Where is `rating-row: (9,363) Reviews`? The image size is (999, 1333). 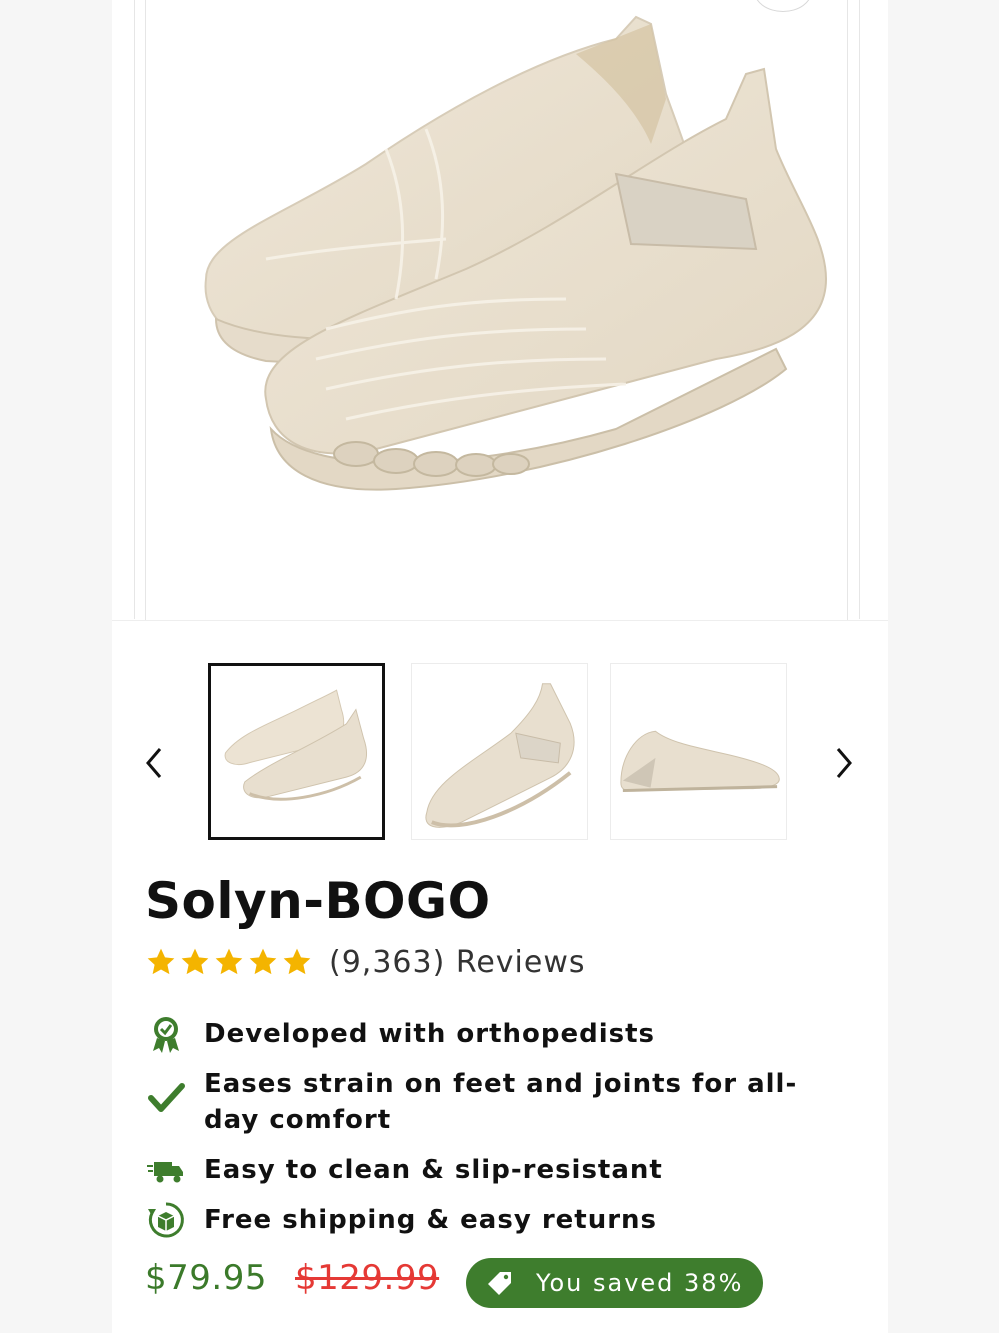 rating-row: (9,363) Reviews is located at coordinates (365, 962).